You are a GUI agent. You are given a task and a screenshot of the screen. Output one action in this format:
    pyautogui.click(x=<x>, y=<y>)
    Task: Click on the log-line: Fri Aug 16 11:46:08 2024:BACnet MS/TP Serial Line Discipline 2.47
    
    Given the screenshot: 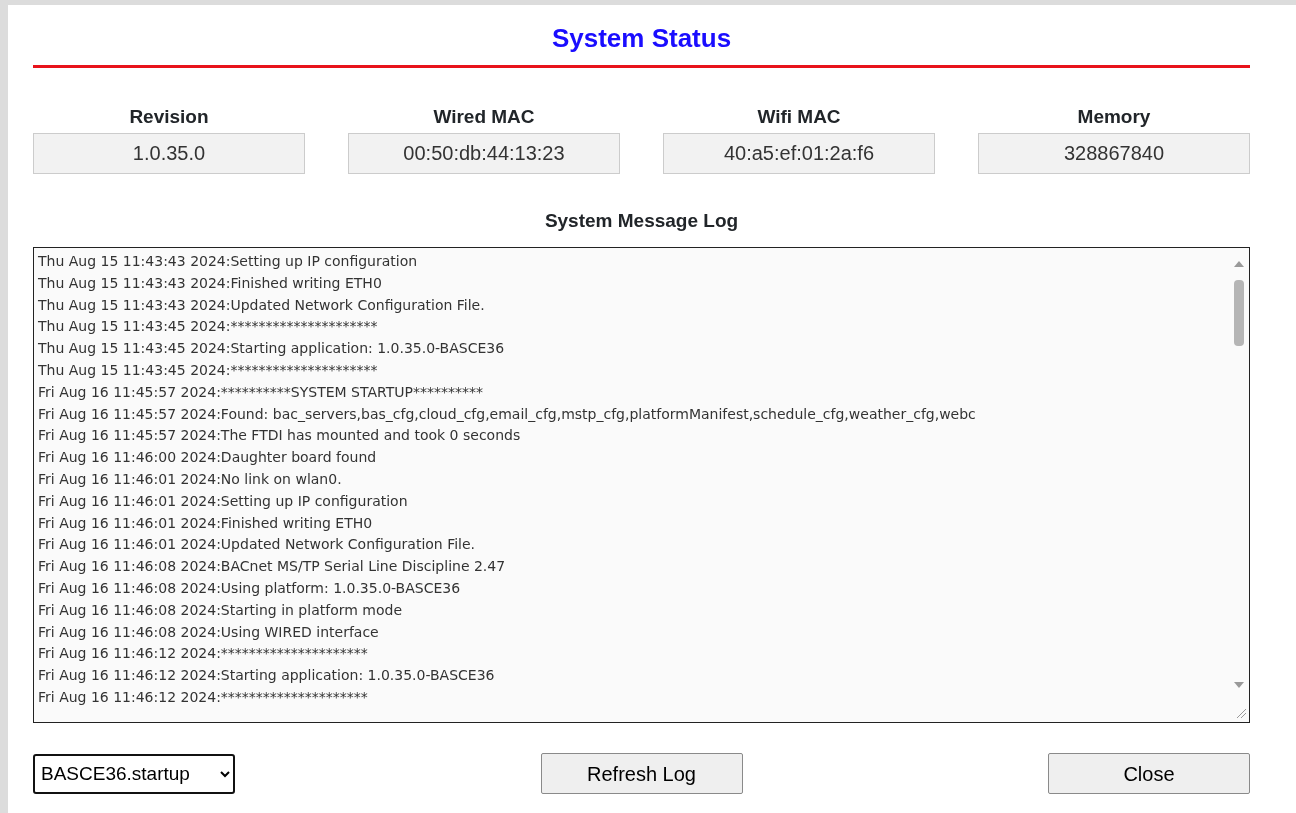 What is the action you would take?
    pyautogui.click(x=272, y=567)
    